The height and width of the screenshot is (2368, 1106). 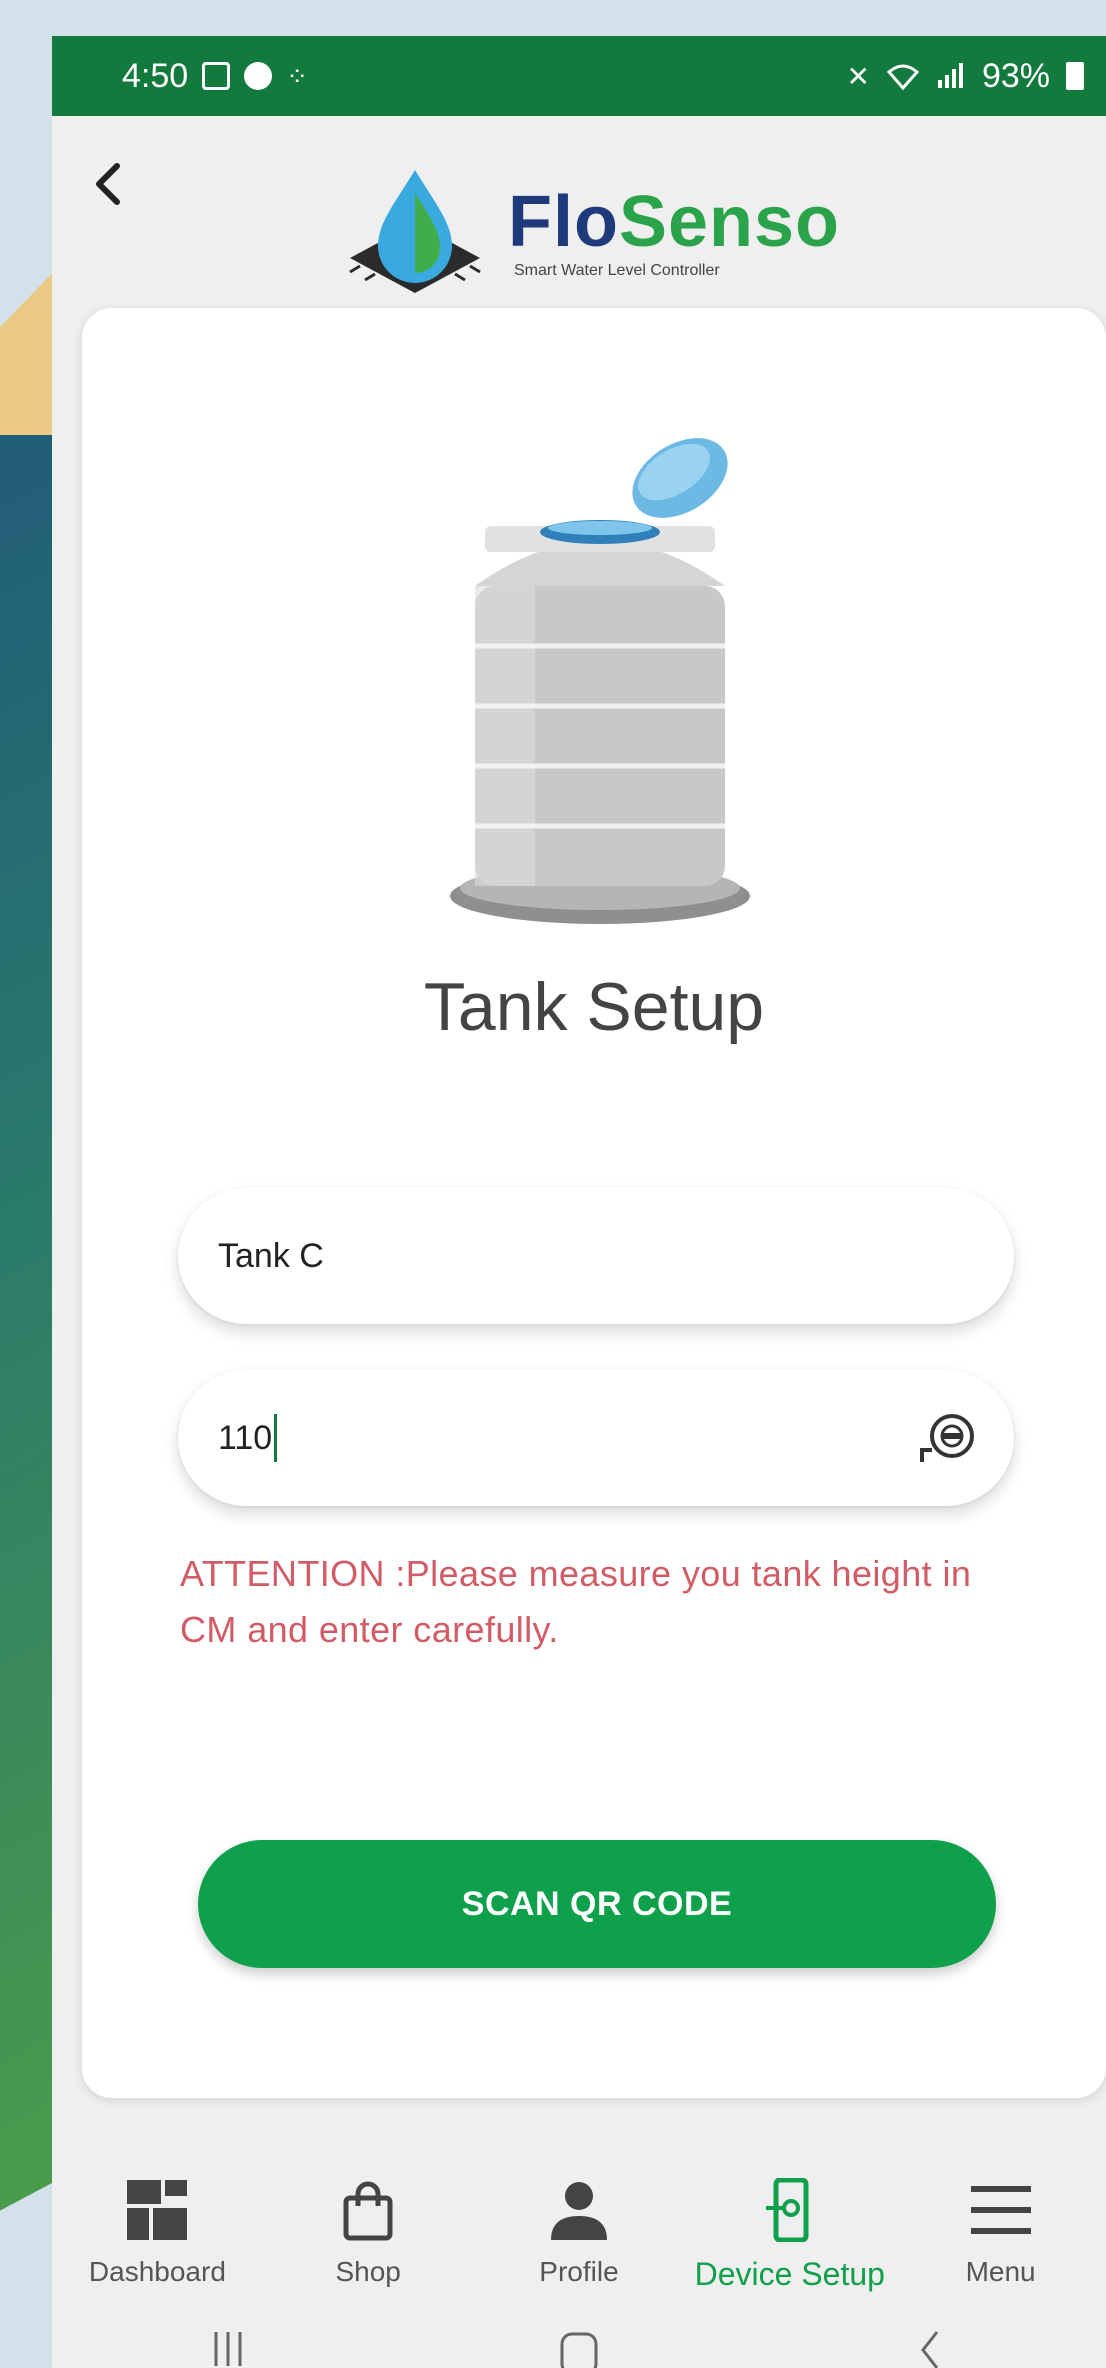 I want to click on shopping-bag-icon, so click(x=368, y=2211).